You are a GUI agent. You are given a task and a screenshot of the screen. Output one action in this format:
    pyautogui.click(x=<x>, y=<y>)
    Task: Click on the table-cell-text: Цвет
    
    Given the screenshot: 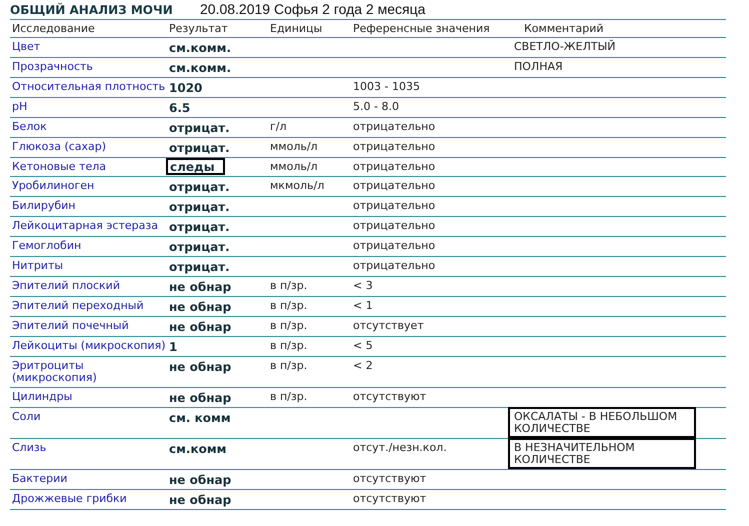 What is the action you would take?
    pyautogui.click(x=26, y=47)
    